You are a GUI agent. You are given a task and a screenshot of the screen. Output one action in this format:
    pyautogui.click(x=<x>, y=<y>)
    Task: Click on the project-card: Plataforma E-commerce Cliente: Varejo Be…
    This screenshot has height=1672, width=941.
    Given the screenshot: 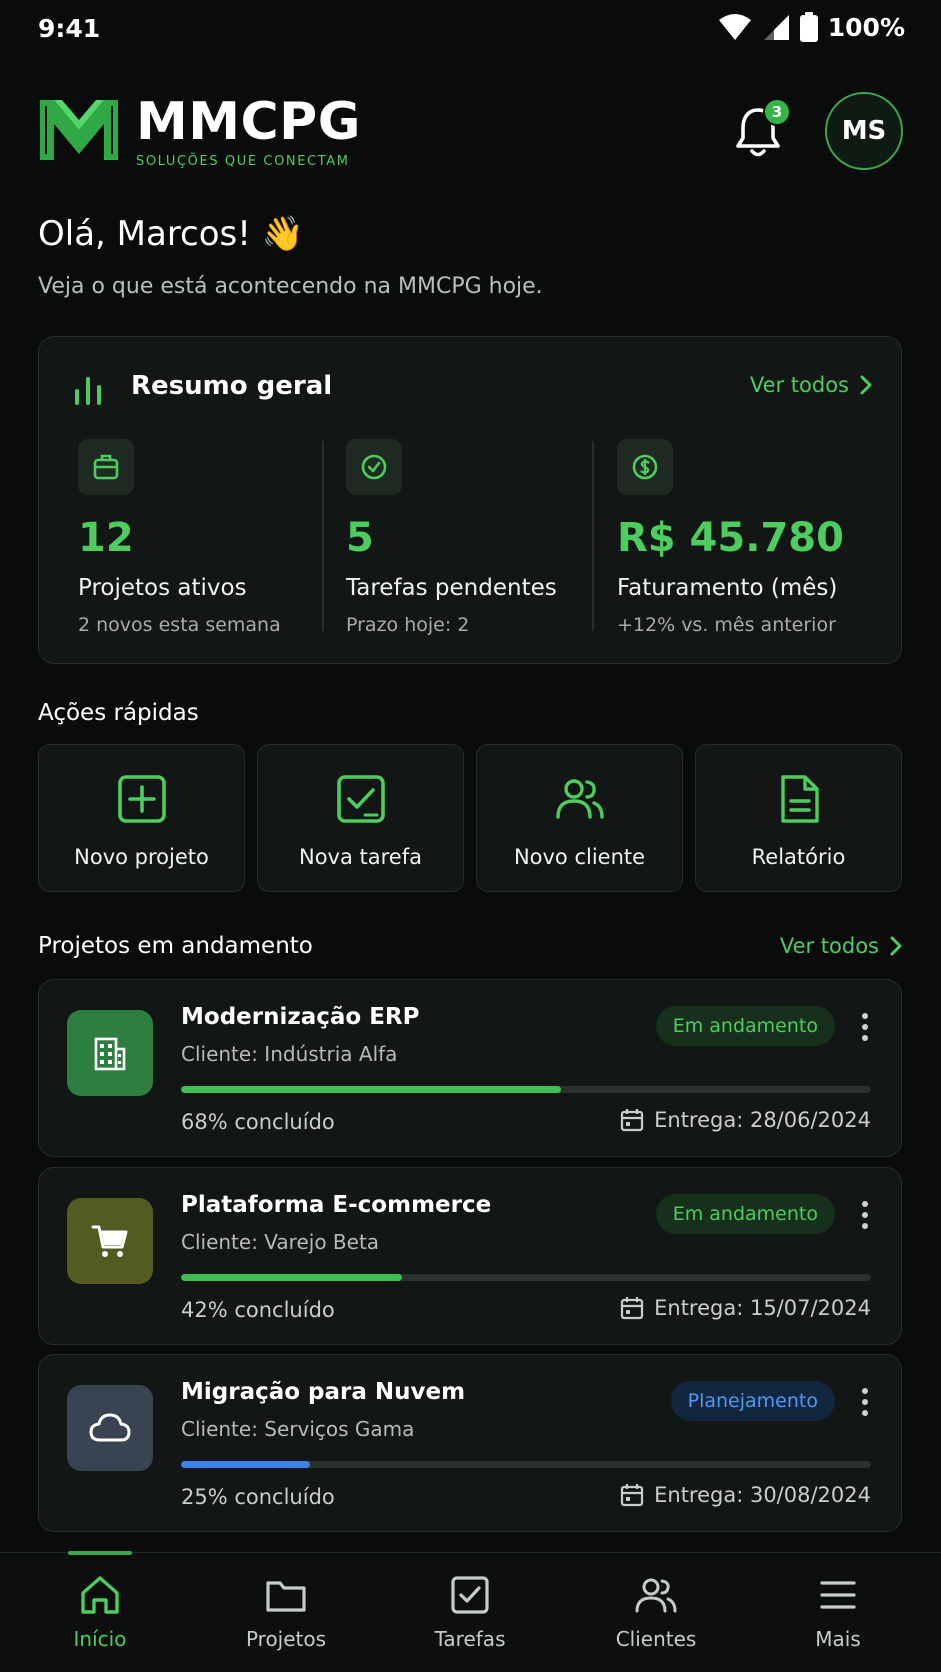 What is the action you would take?
    pyautogui.click(x=470, y=1256)
    